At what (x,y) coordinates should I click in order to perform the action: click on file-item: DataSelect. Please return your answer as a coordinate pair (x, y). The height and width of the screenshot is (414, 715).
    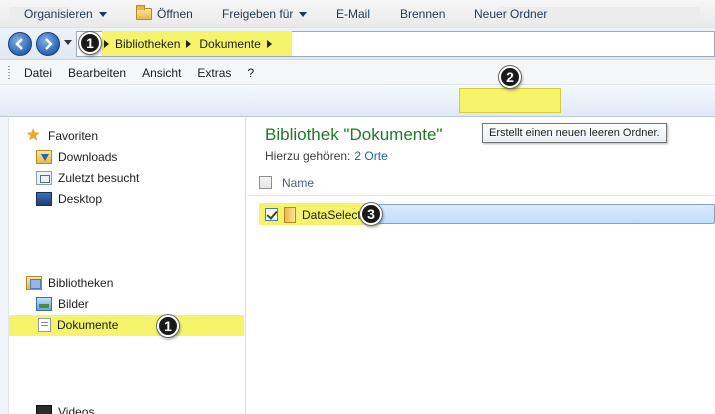
    Looking at the image, I should click on (313, 214).